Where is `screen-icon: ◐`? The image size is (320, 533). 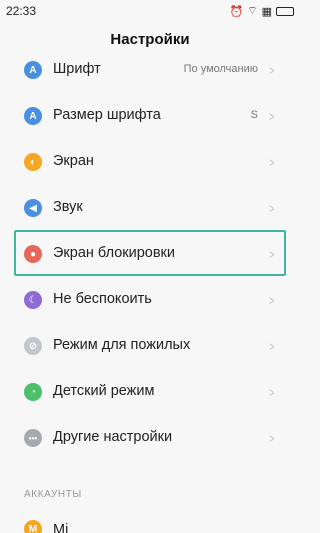
screen-icon: ◐ is located at coordinates (33, 162).